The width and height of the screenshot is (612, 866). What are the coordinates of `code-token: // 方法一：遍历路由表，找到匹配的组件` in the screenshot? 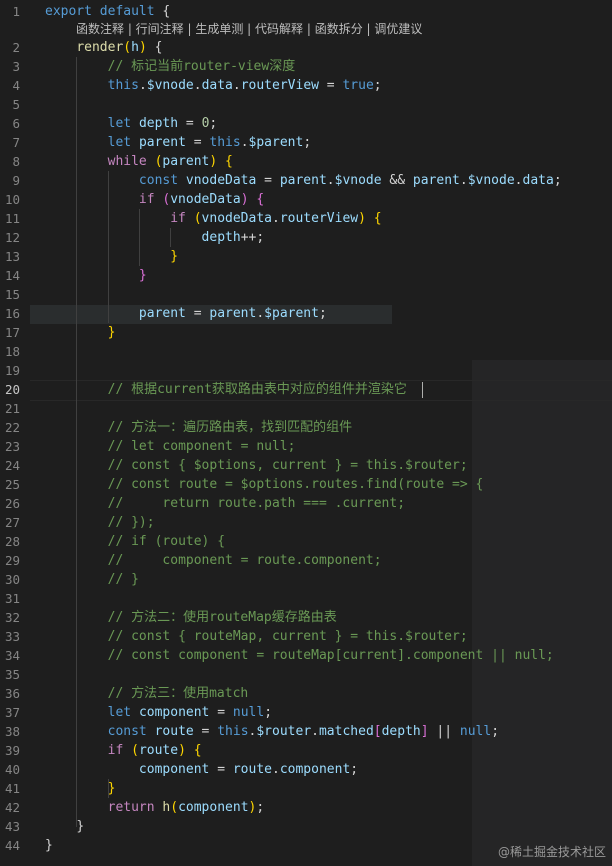 It's located at (230, 427).